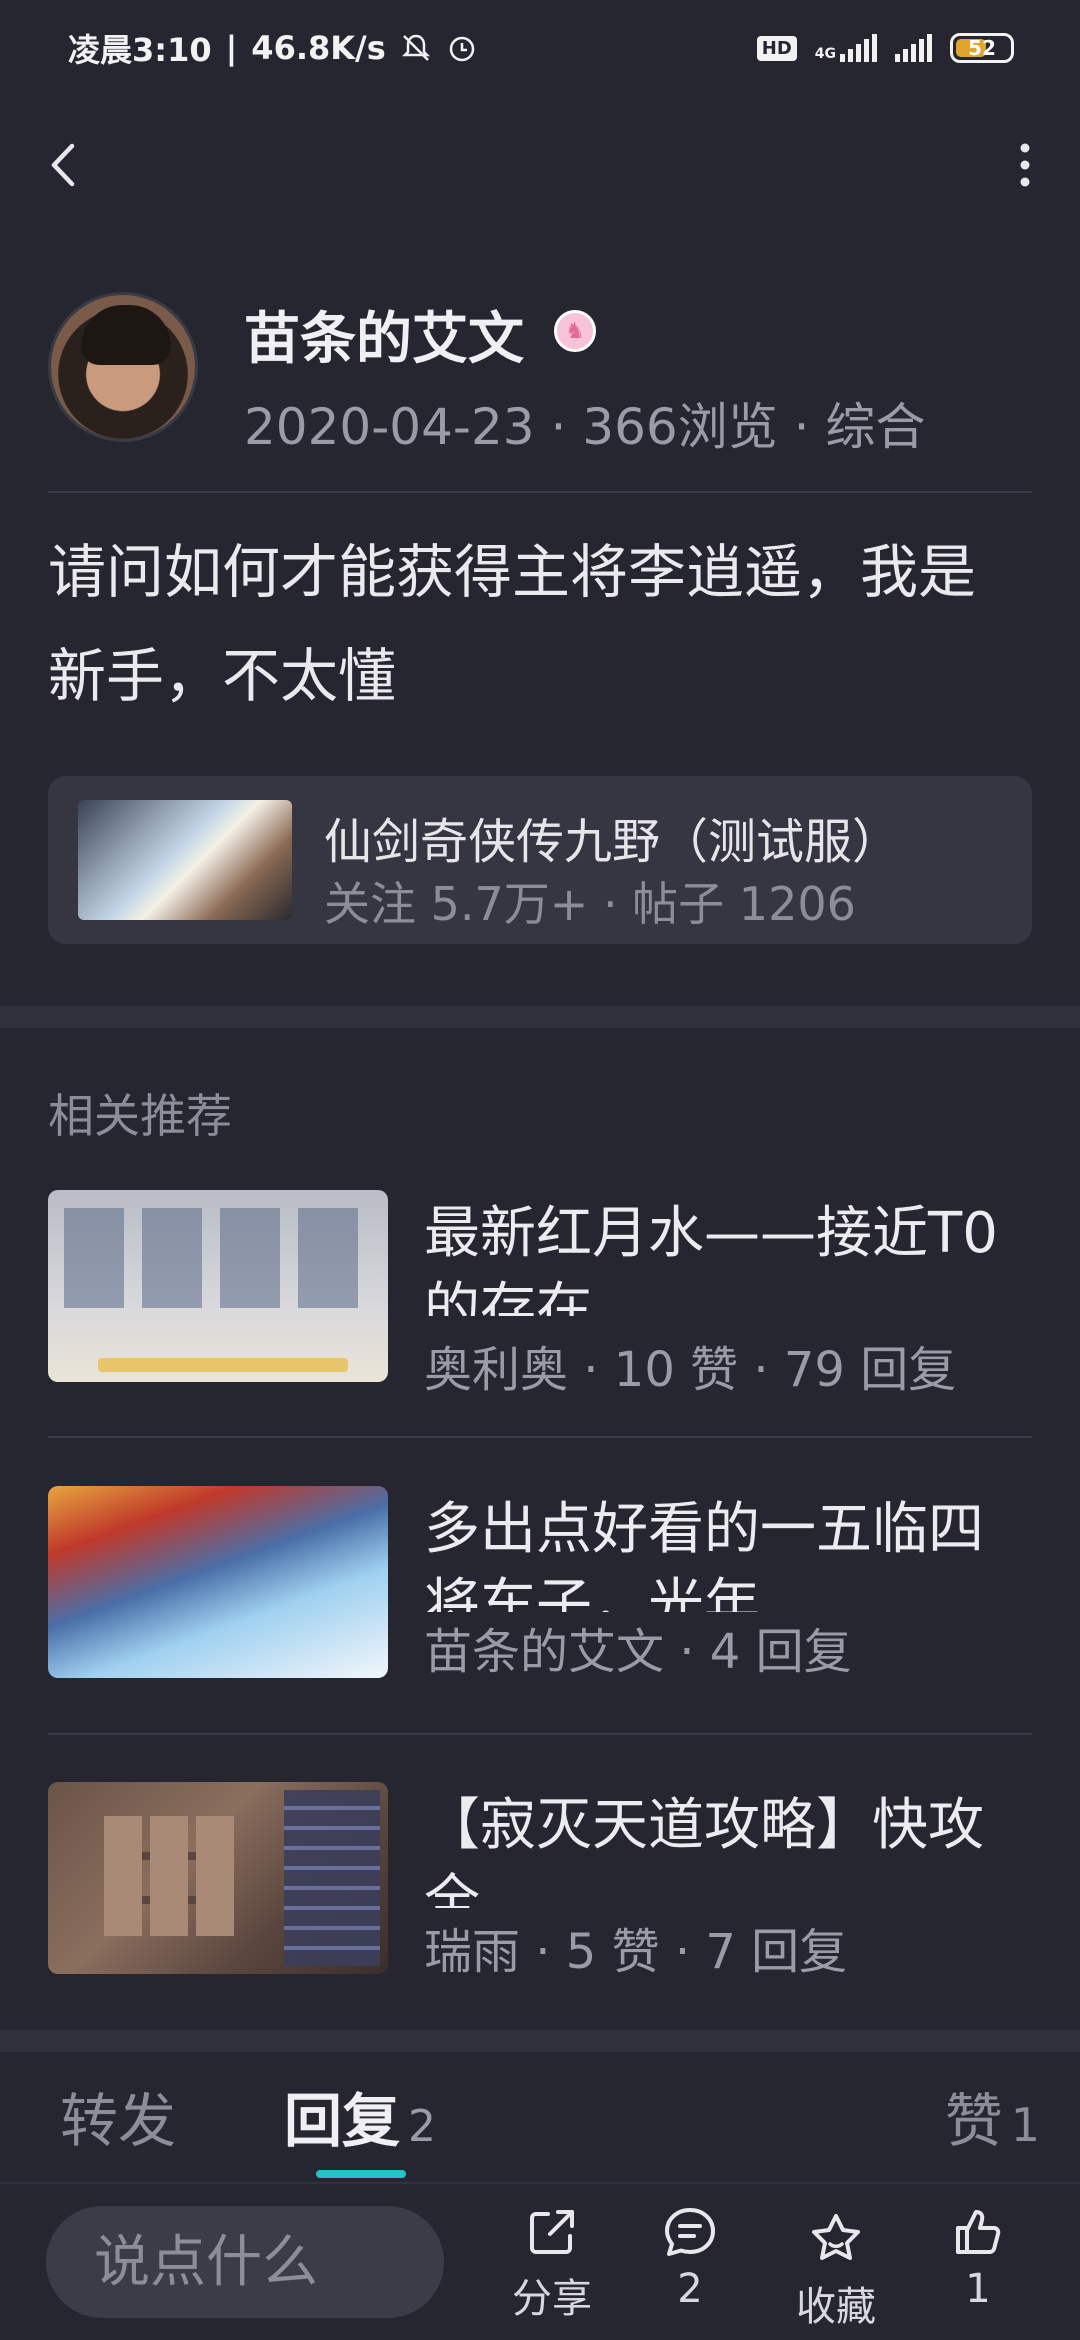 The image size is (1080, 2340). I want to click on related-title: 相关推荐, so click(140, 1116).